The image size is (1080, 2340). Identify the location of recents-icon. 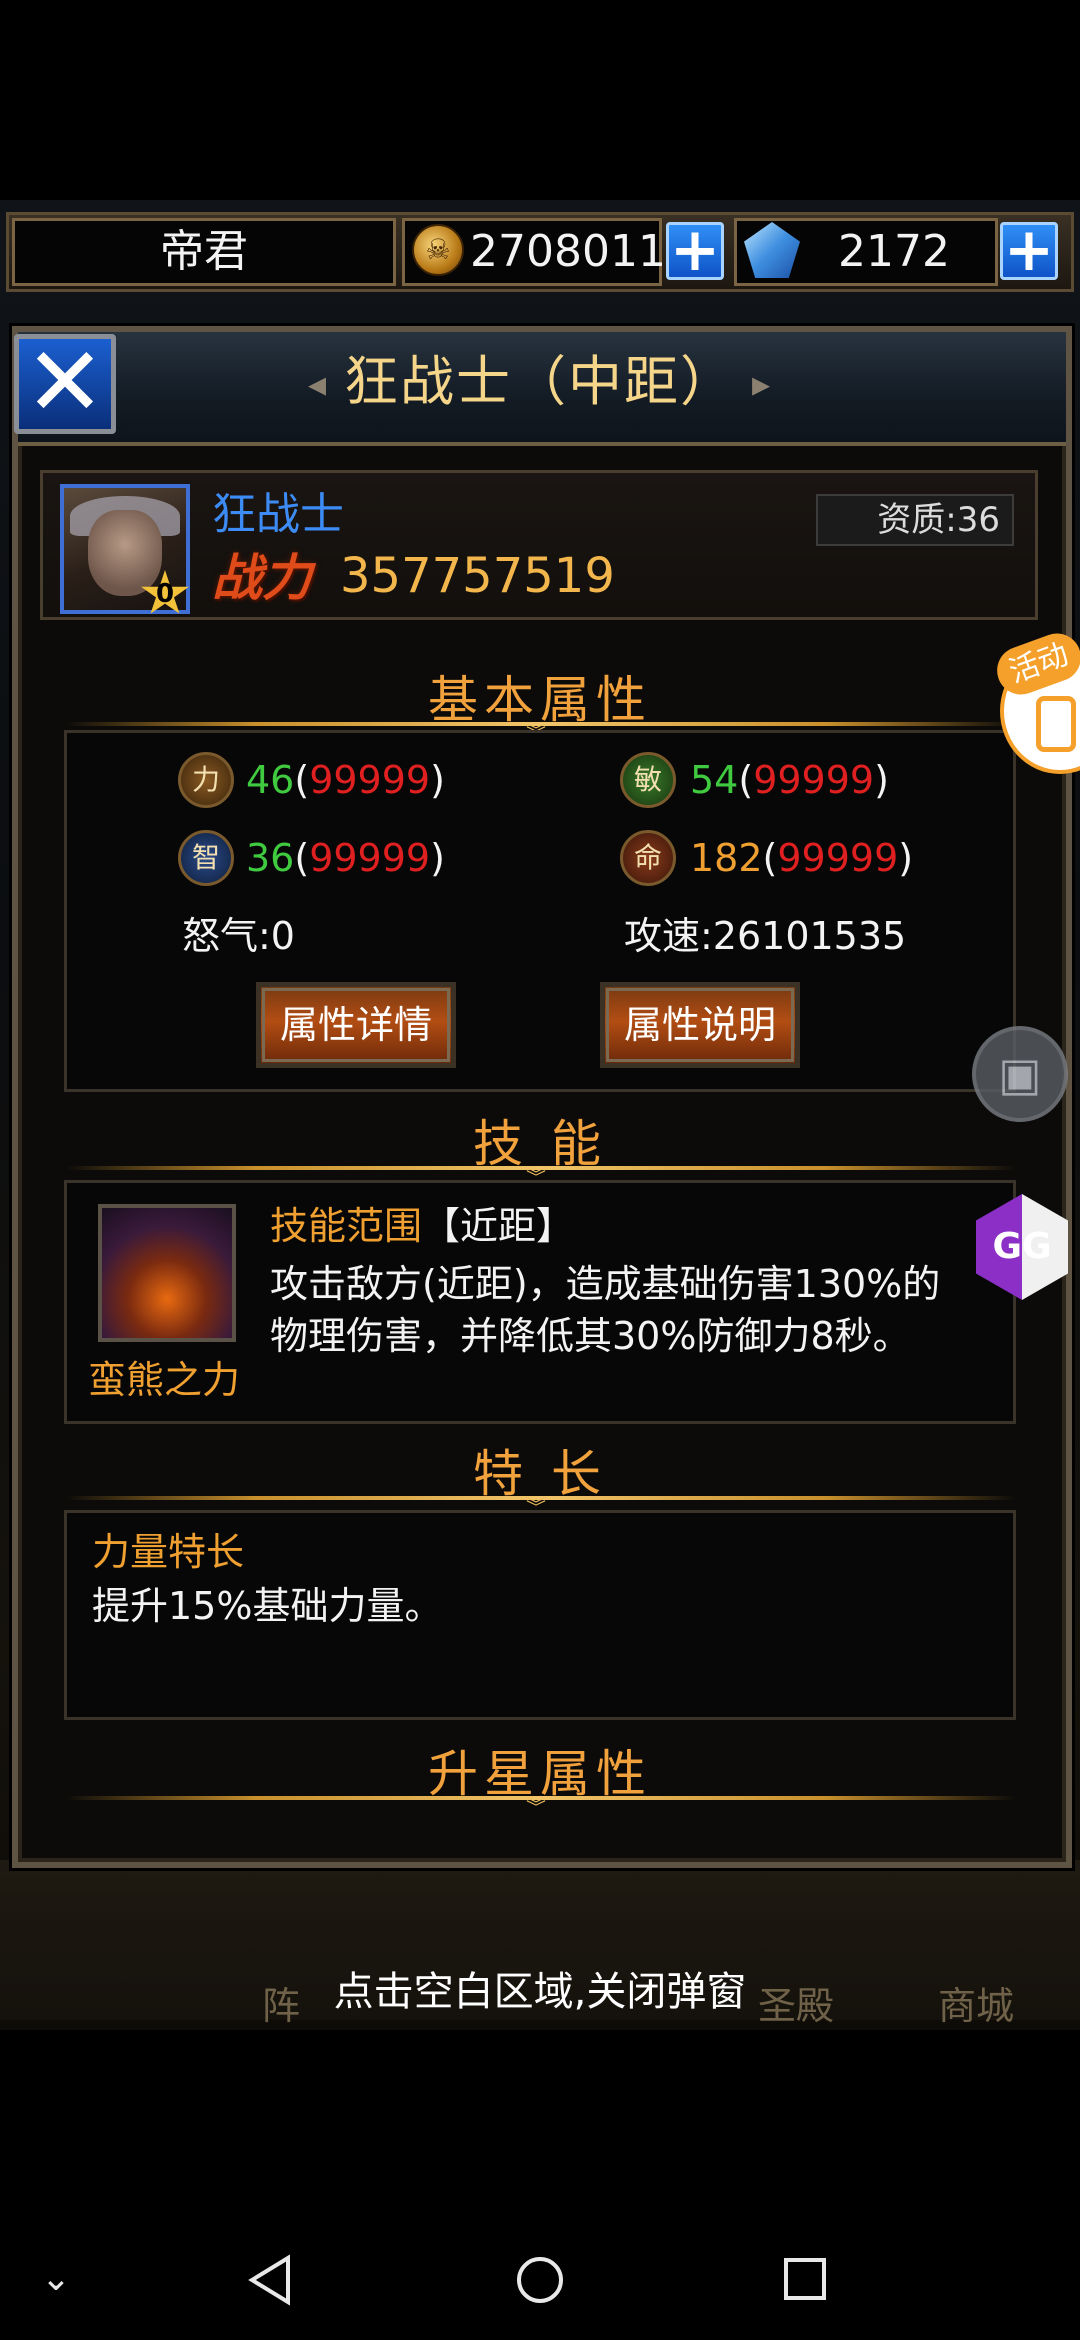
(805, 2279).